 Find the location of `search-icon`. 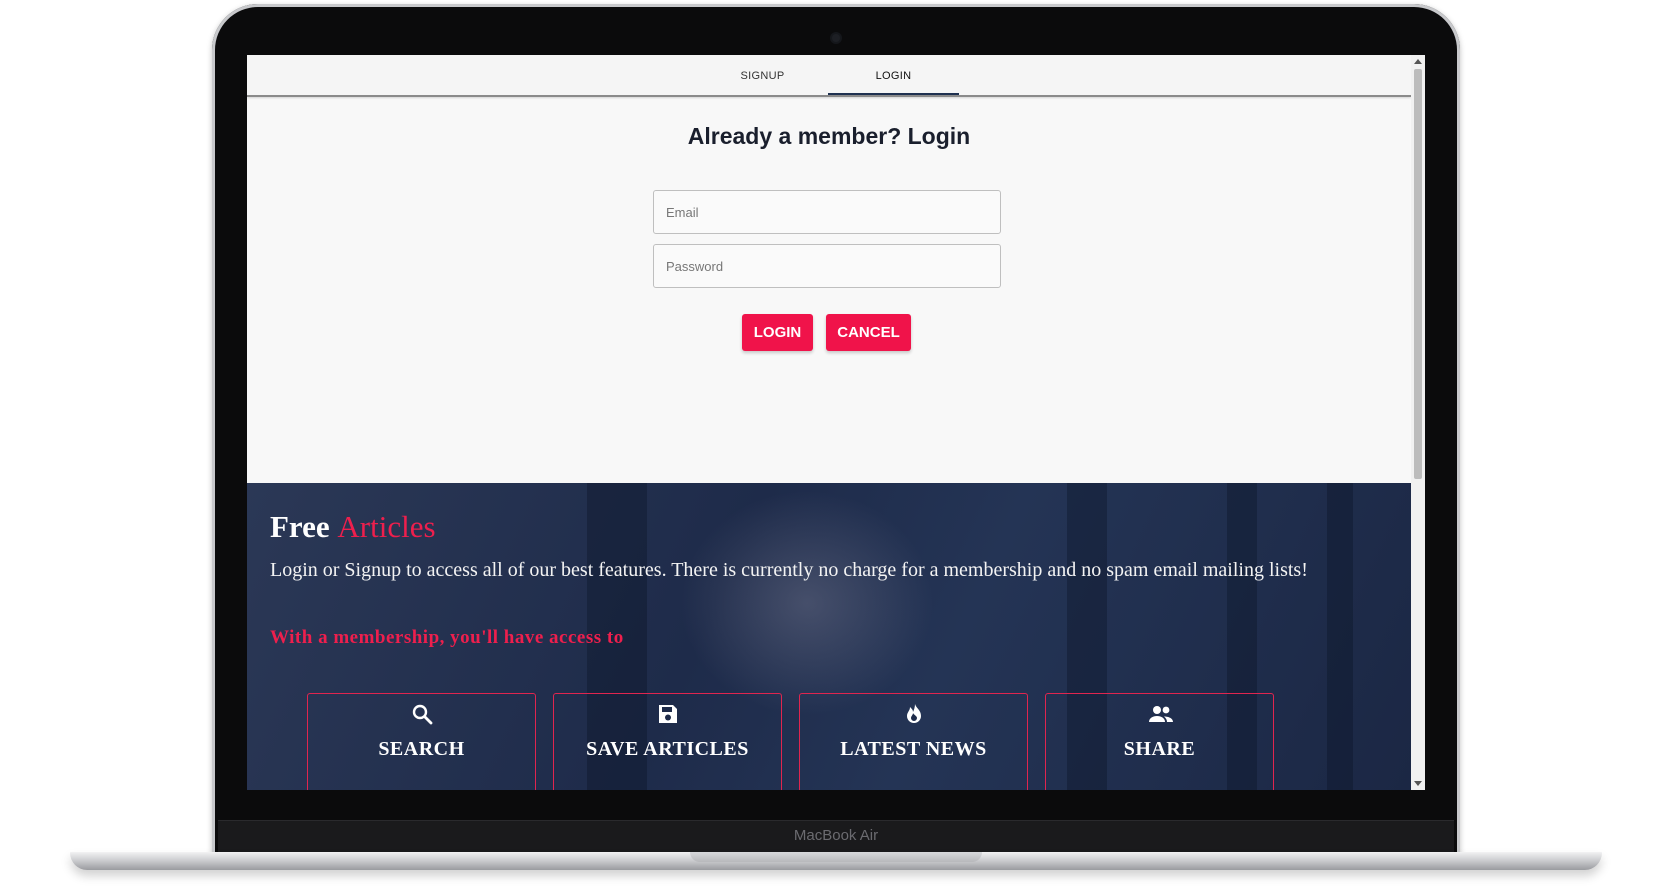

search-icon is located at coordinates (422, 714).